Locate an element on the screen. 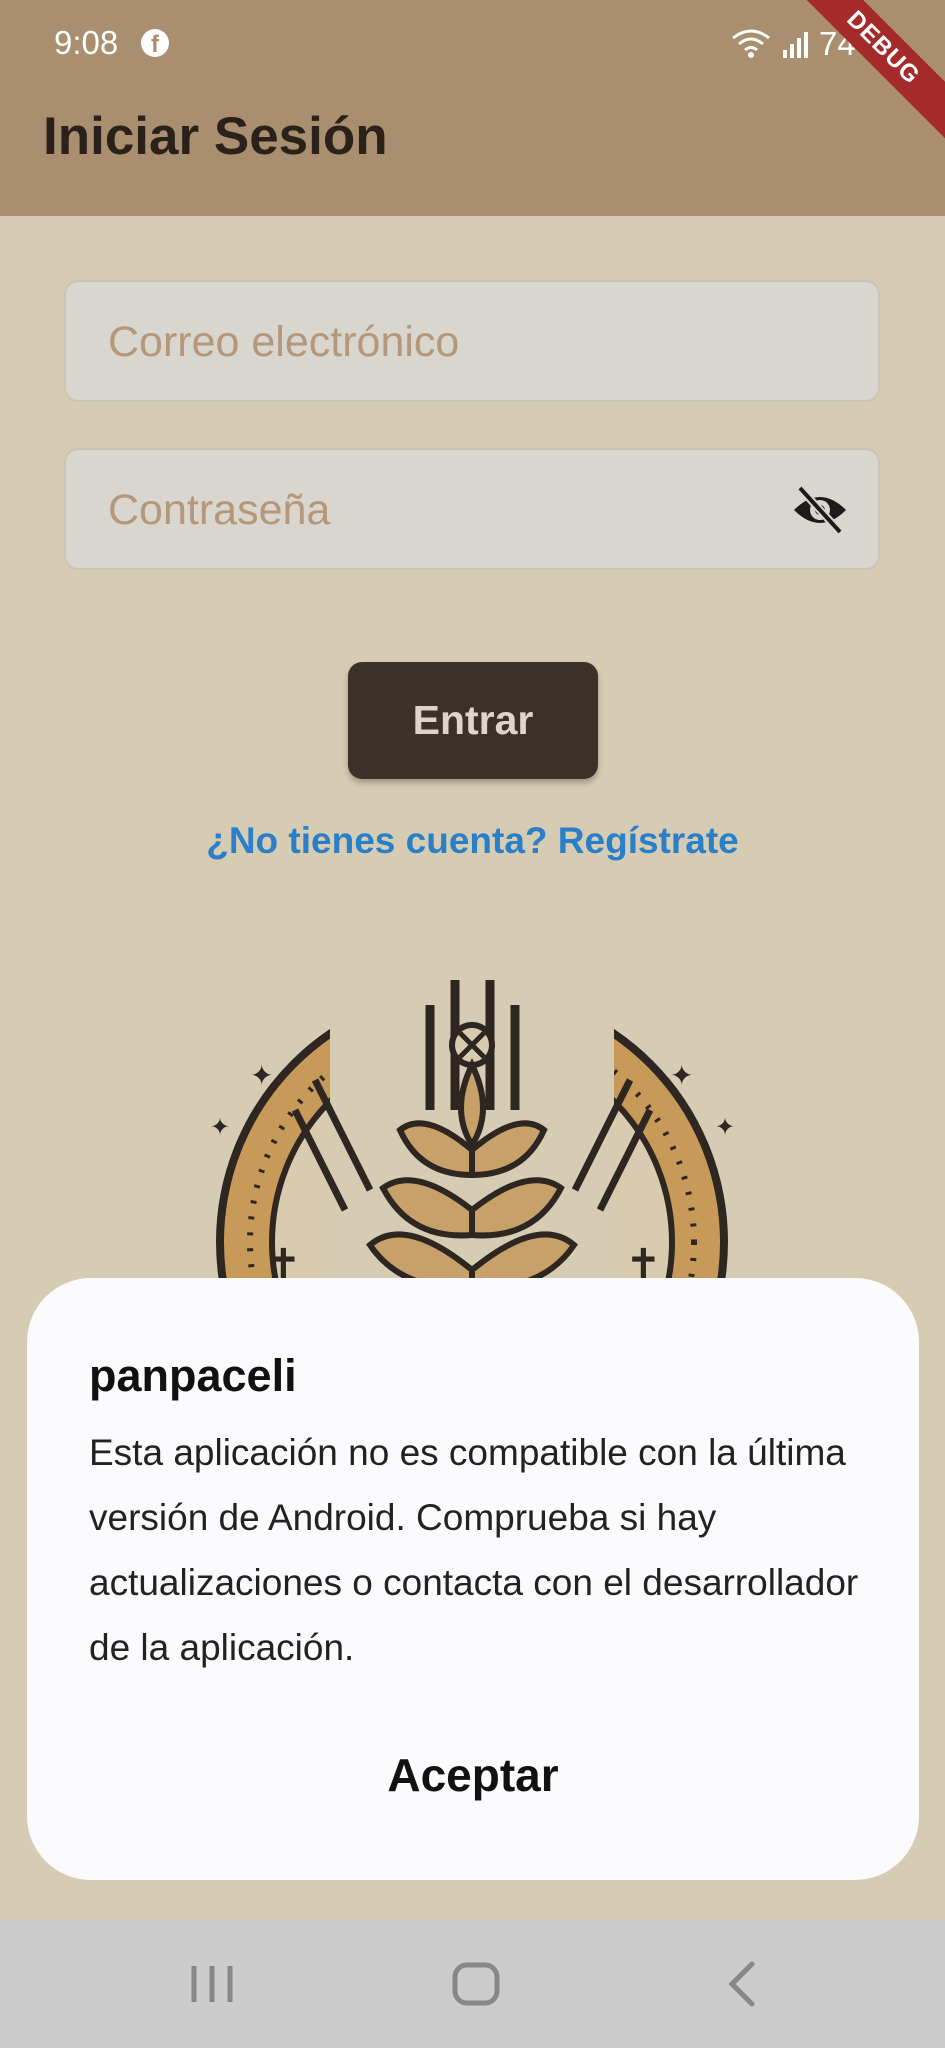  recent-apps-icon is located at coordinates (212, 1984).